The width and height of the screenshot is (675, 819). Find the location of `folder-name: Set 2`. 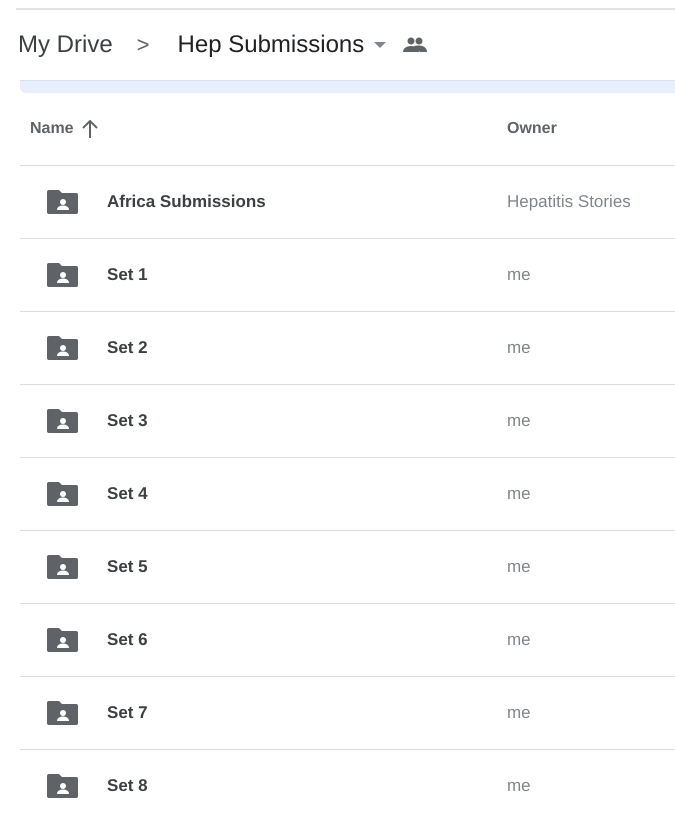

folder-name: Set 2 is located at coordinates (127, 348).